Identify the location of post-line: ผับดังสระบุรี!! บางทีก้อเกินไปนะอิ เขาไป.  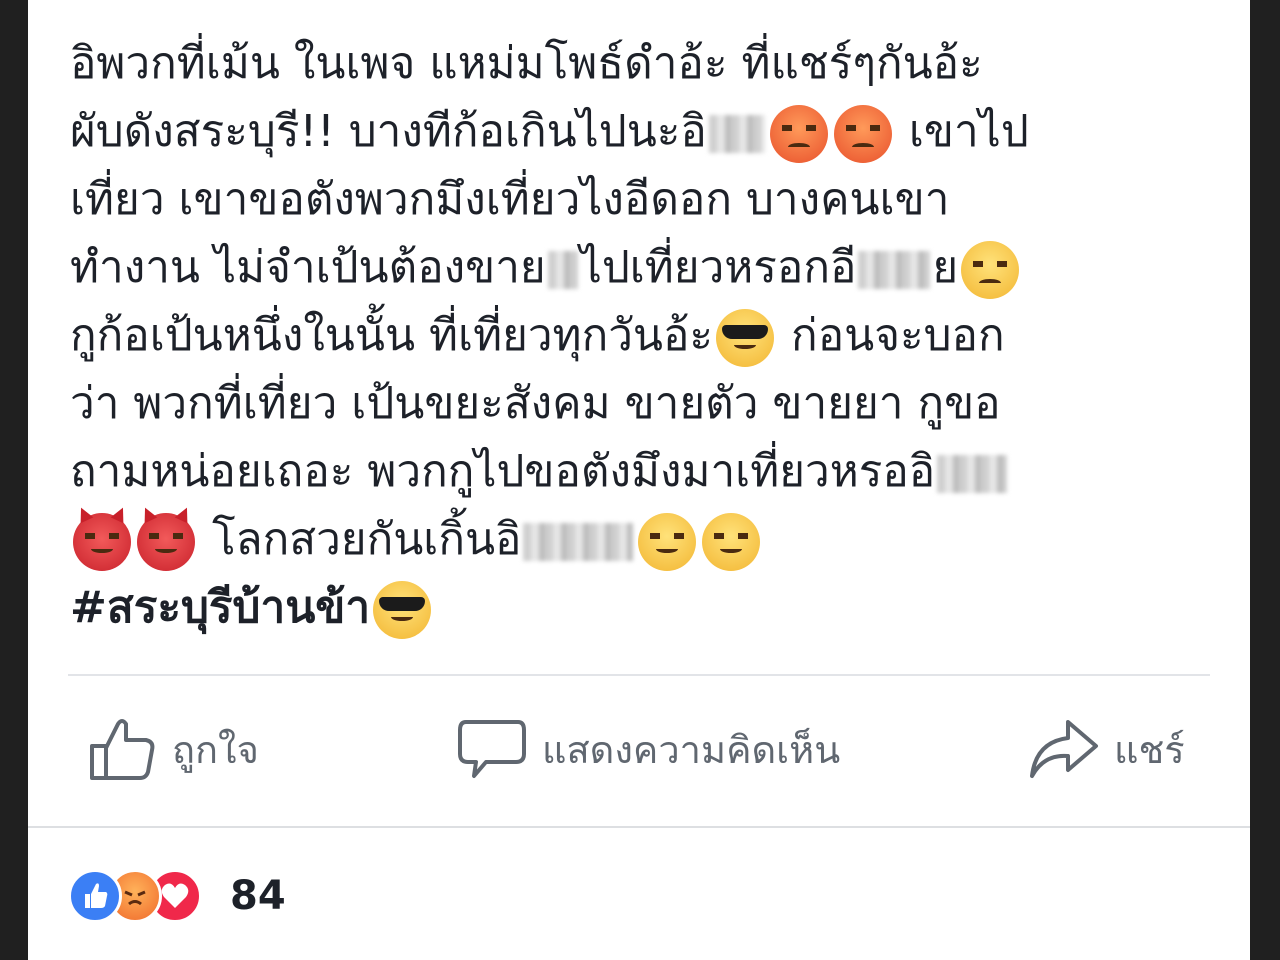
(645, 132).